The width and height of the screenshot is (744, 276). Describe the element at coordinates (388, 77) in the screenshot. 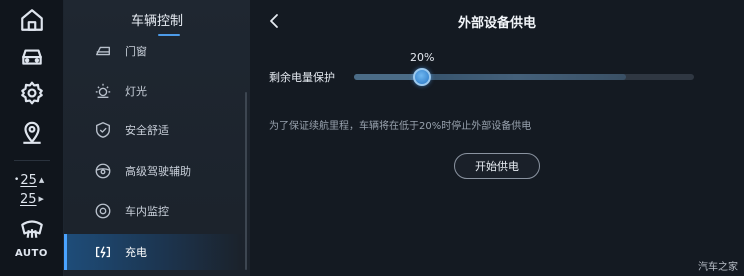

I see `slider-fill` at that location.